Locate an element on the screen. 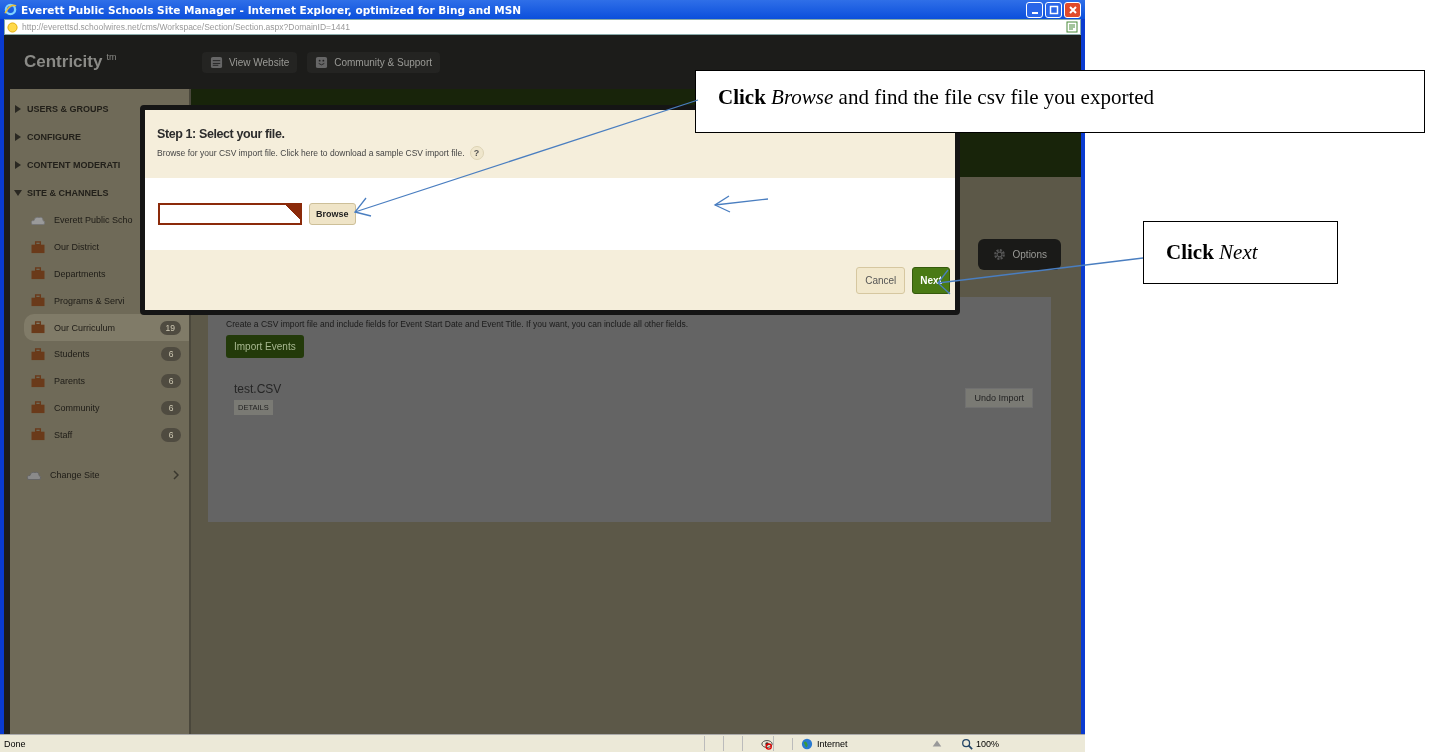  item-label: Staff is located at coordinates (63, 434).